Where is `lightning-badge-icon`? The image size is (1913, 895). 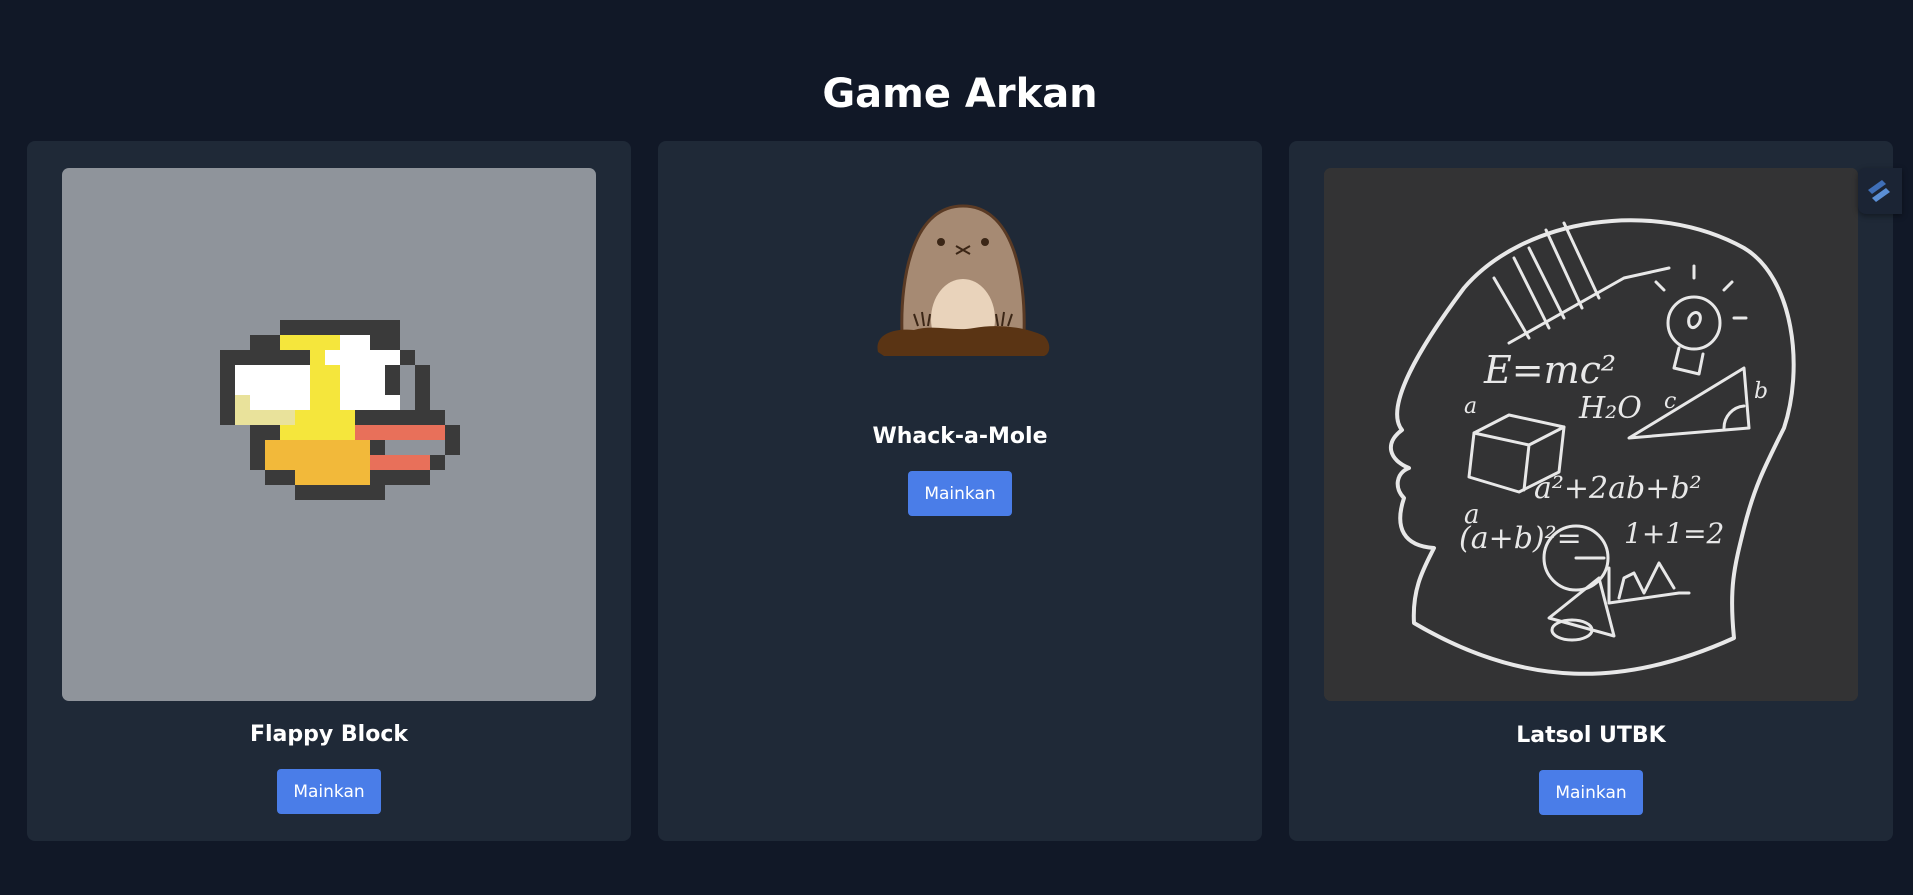 lightning-badge-icon is located at coordinates (1879, 191).